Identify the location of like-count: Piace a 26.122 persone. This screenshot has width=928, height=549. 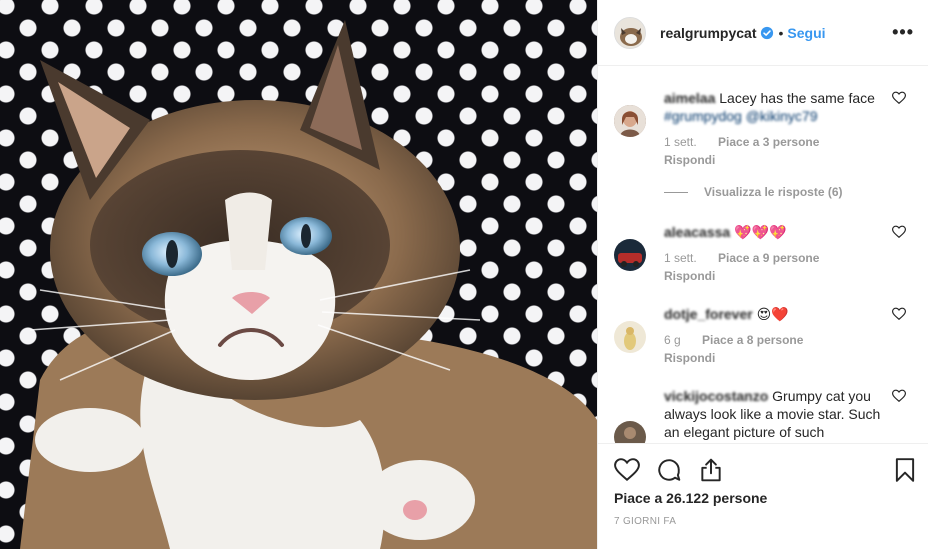
(763, 498).